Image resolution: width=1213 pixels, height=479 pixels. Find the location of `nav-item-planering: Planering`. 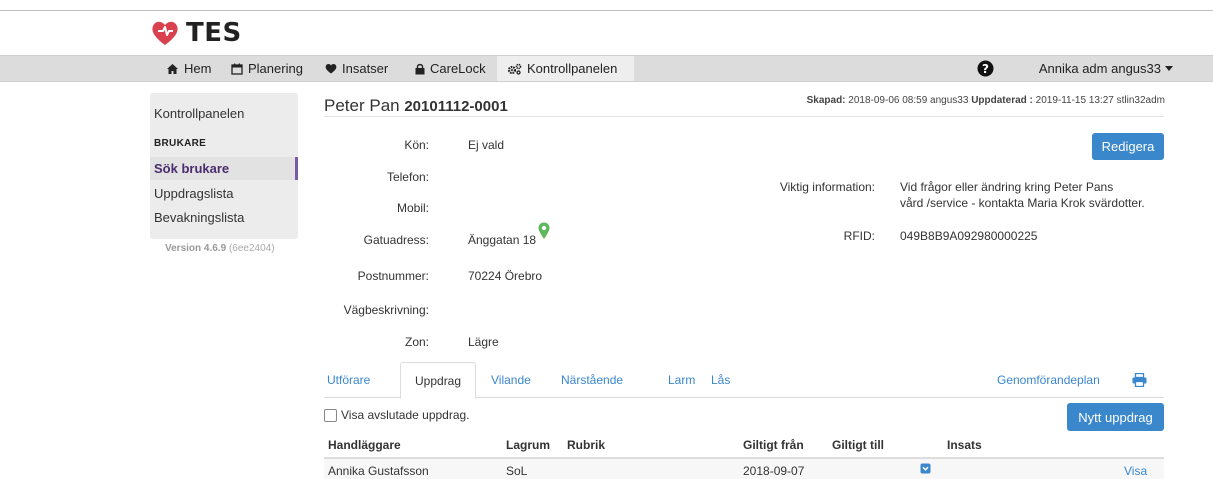

nav-item-planering: Planering is located at coordinates (267, 68).